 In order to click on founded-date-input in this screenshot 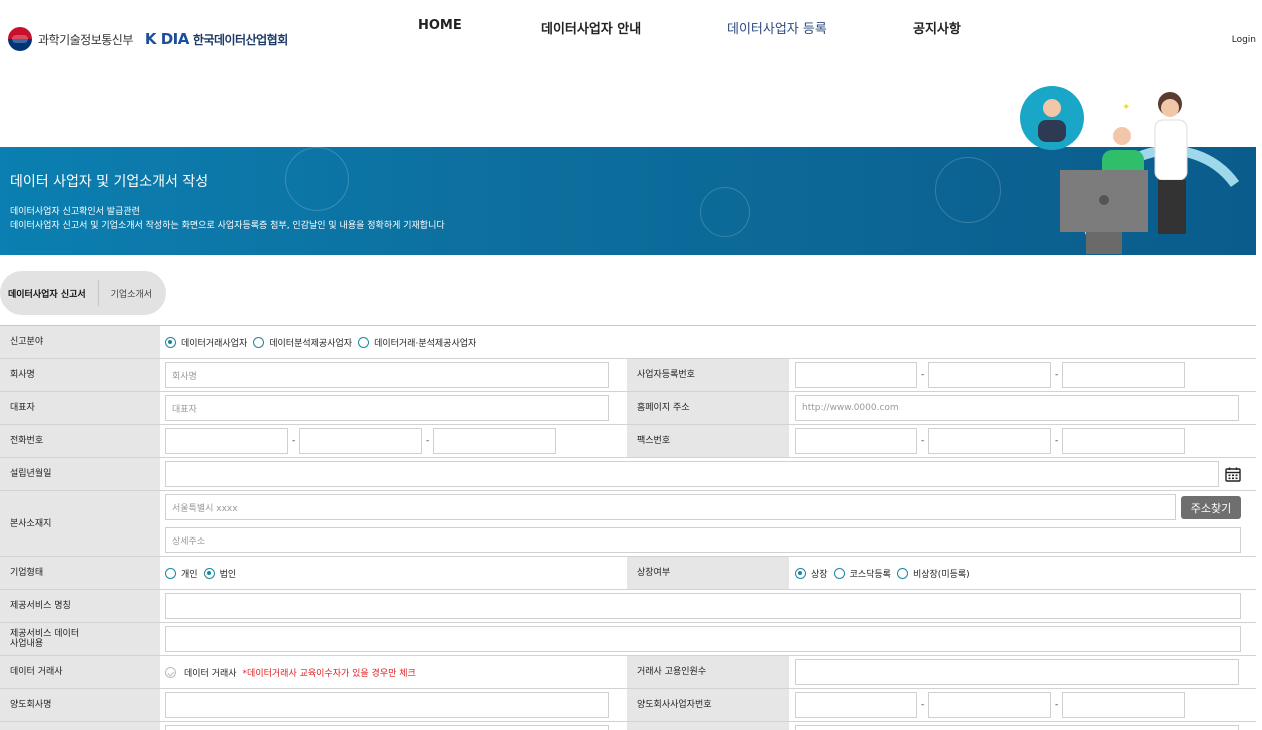, I will do `click(692, 474)`.